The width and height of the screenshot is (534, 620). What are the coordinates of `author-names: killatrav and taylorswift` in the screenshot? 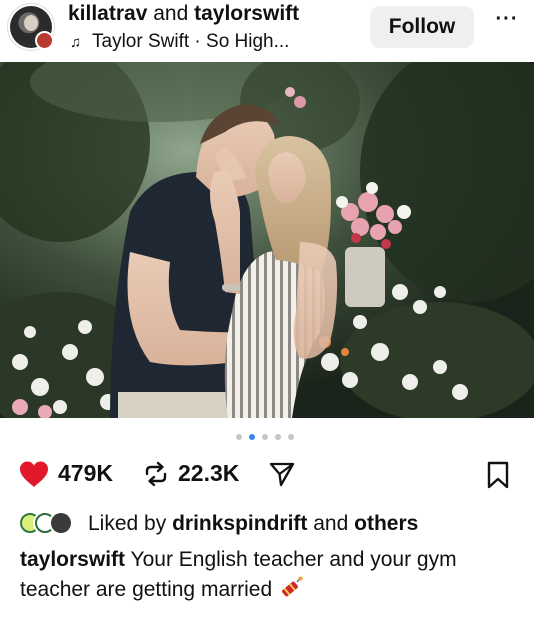 It's located at (183, 14).